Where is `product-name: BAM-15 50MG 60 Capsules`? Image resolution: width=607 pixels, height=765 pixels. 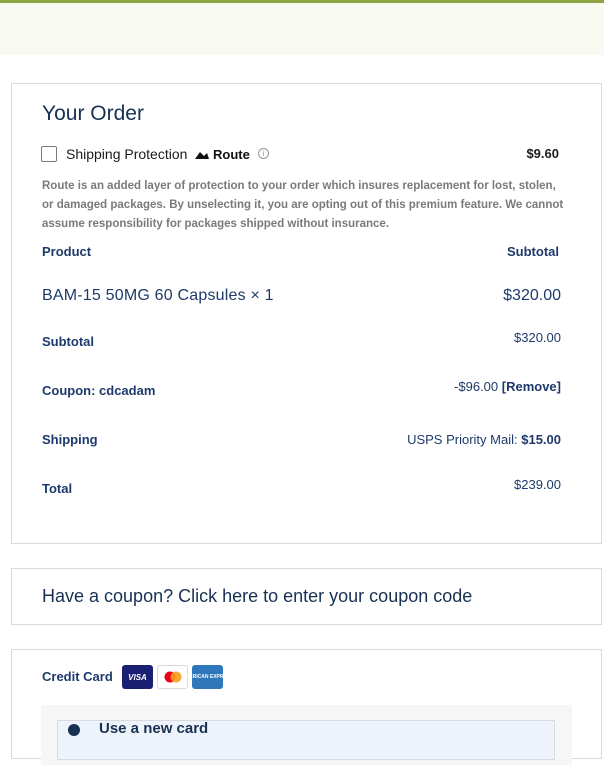
product-name: BAM-15 50MG 60 Capsules is located at coordinates (144, 295).